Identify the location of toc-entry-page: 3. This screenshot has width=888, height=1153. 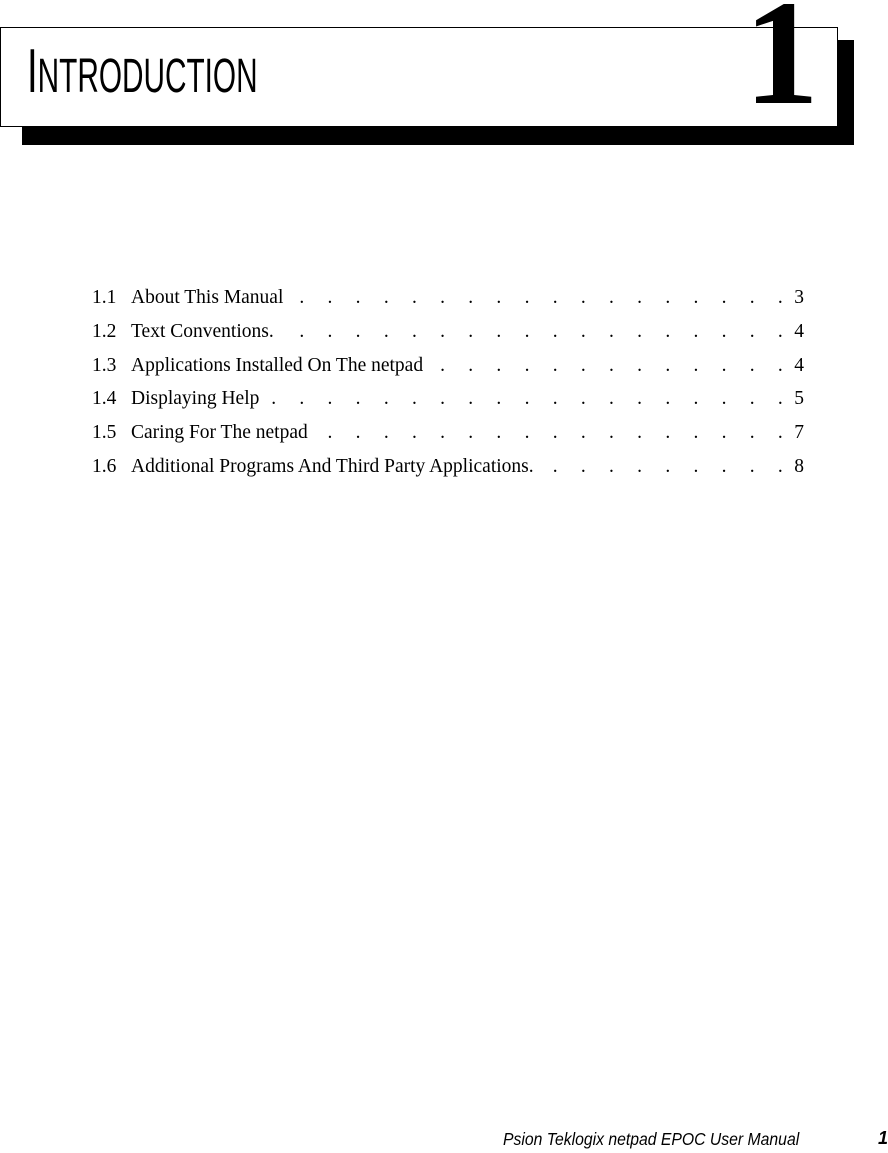
(799, 297).